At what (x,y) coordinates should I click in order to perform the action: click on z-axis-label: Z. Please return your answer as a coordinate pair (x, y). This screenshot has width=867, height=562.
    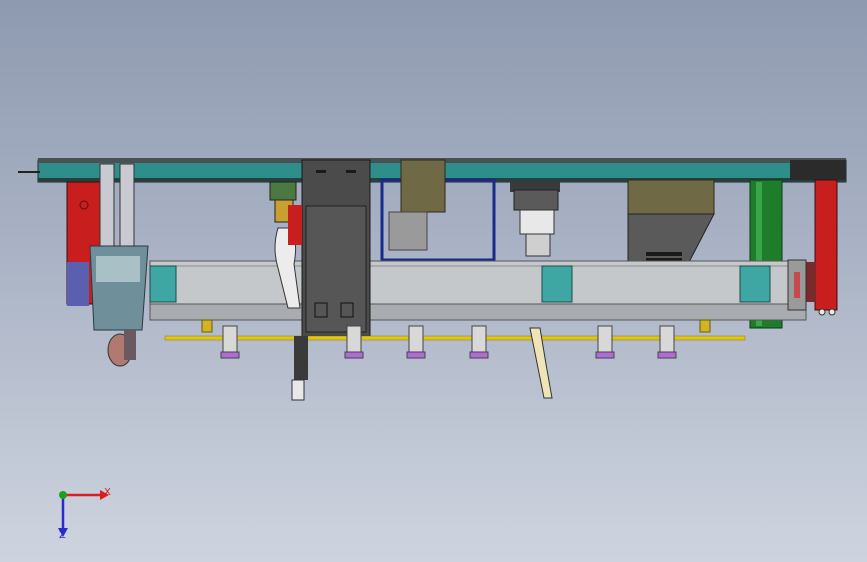
    Looking at the image, I should click on (62, 535).